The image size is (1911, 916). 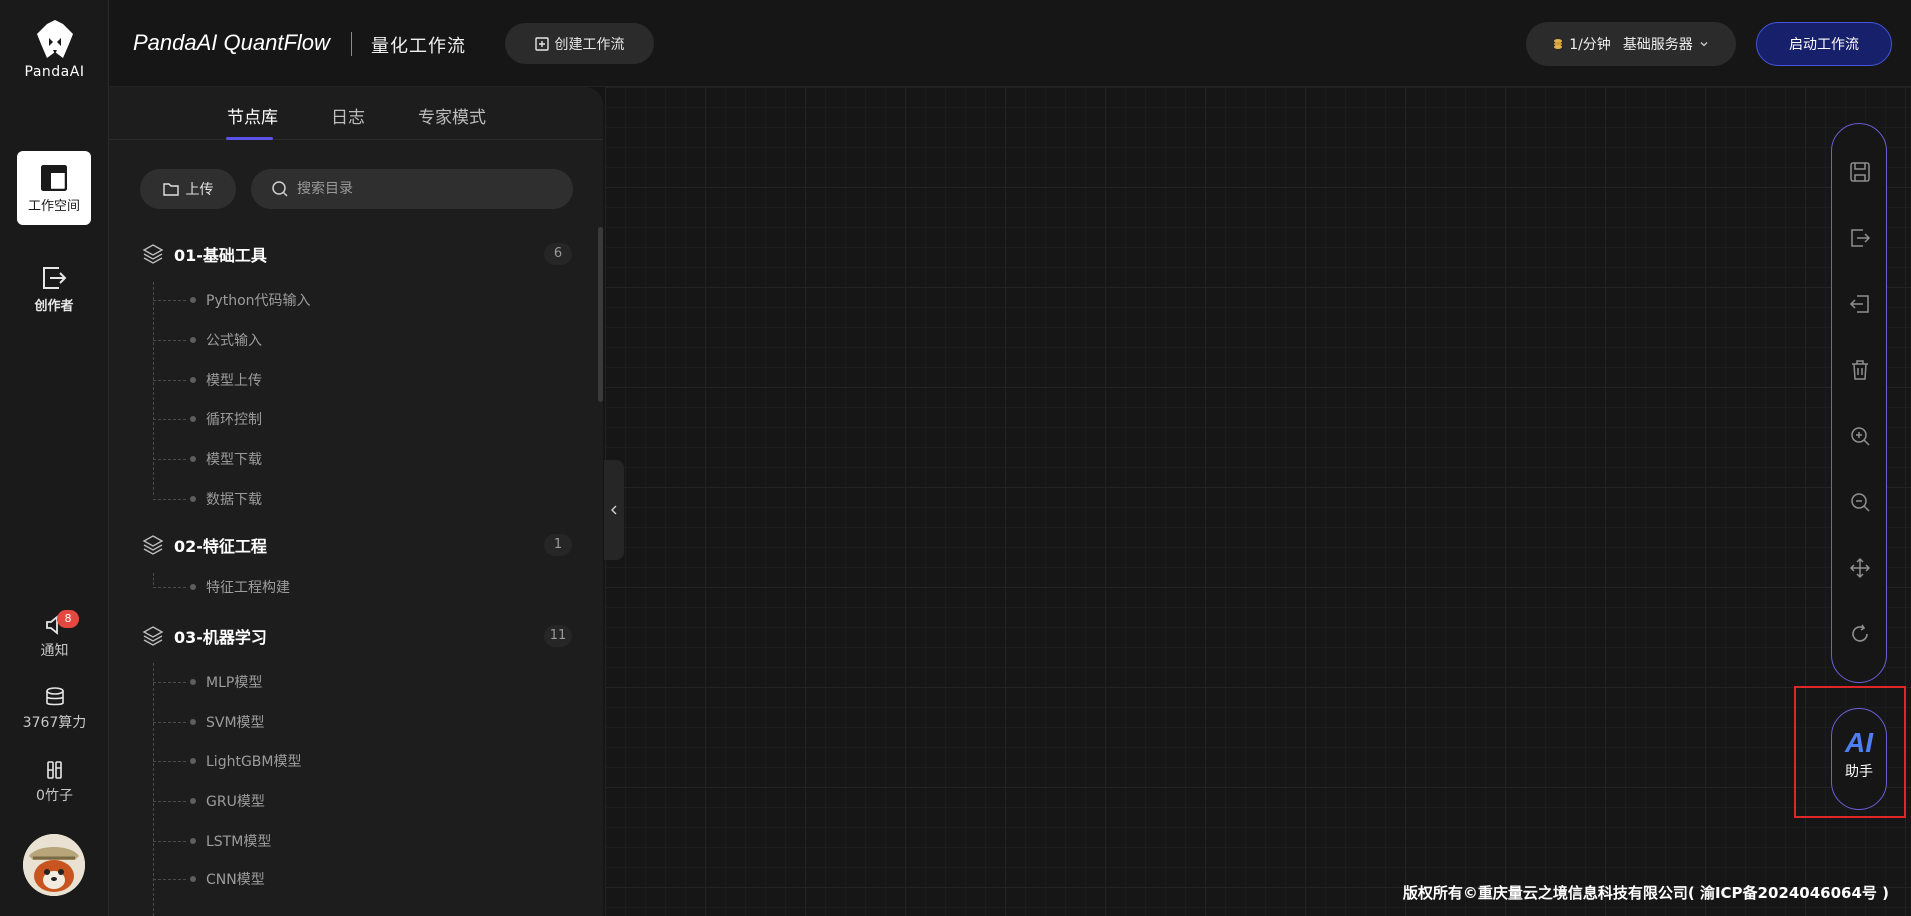 I want to click on category-header: 01-基础工具 6, so click(x=357, y=254).